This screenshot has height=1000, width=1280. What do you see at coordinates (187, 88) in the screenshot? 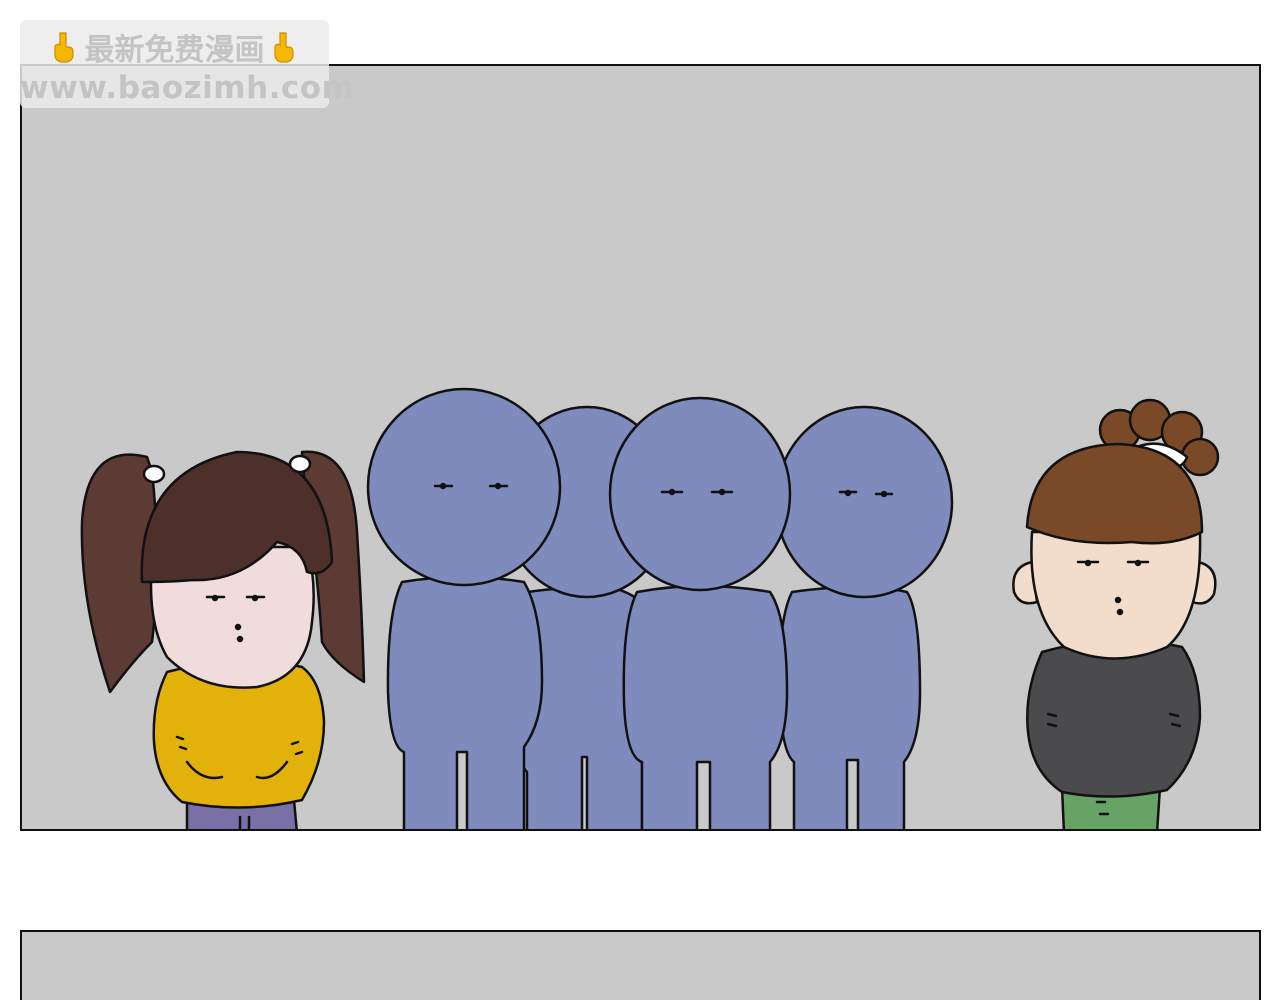
I see `watermark-url: www.baozimh.com` at bounding box center [187, 88].